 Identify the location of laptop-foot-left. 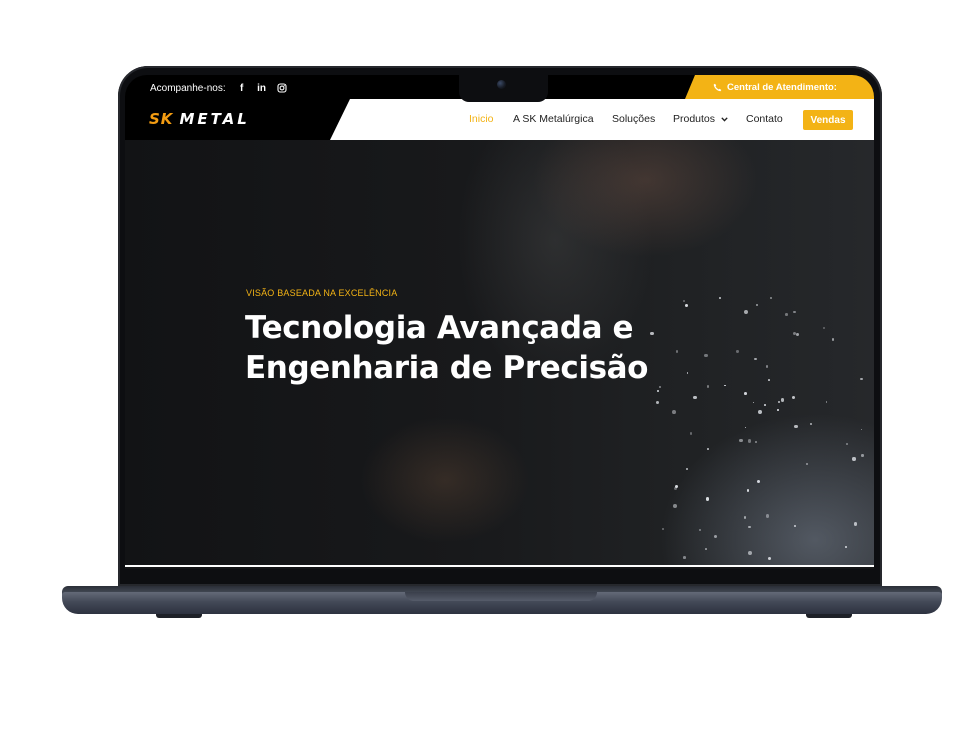
(179, 616).